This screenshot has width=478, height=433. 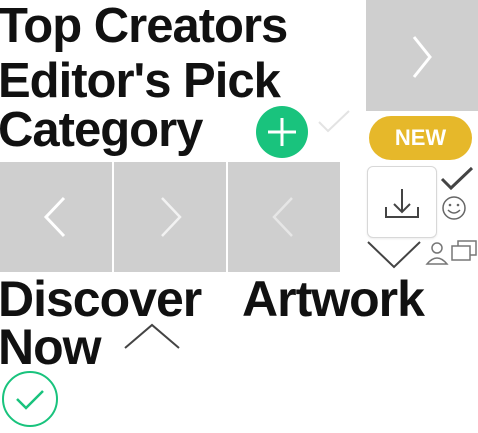 What do you see at coordinates (334, 121) in the screenshot?
I see `check-light-icon` at bounding box center [334, 121].